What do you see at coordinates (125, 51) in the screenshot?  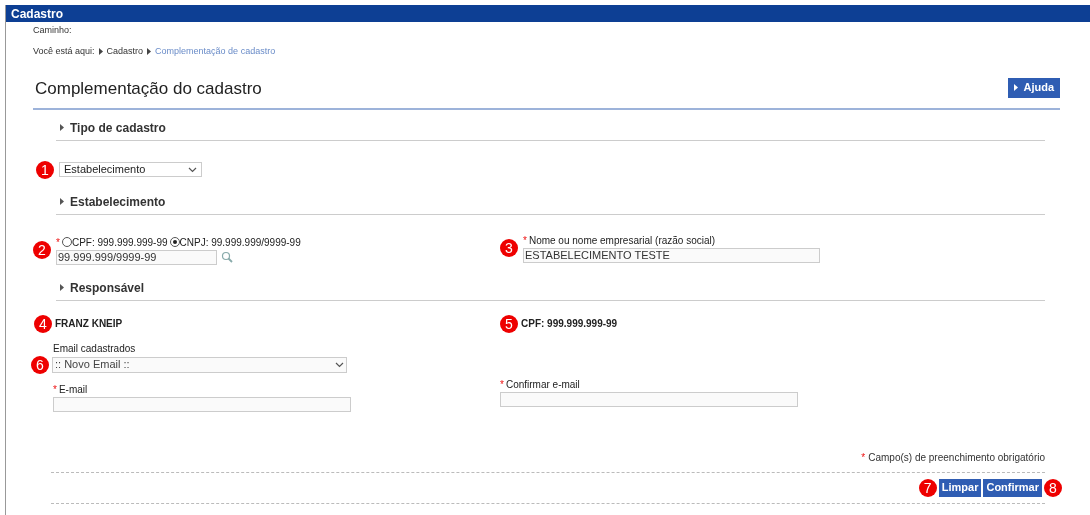 I see `breadcrumb-link: Cadastro` at bounding box center [125, 51].